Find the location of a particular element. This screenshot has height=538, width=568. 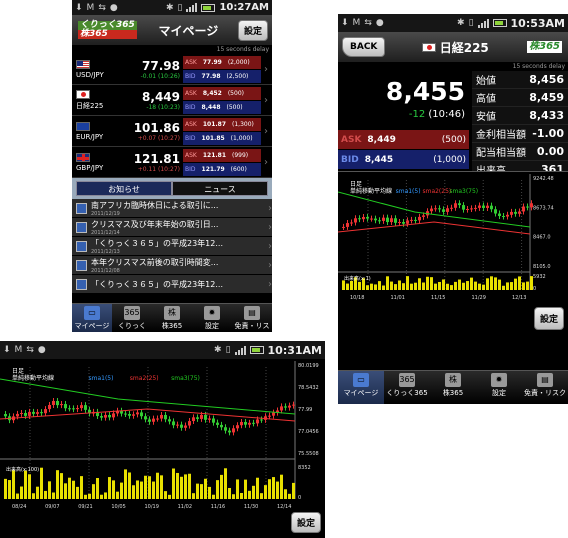

news-item: クリスマス及び年末年始の取引日... 2011/12/14 › is located at coordinates (172, 227).